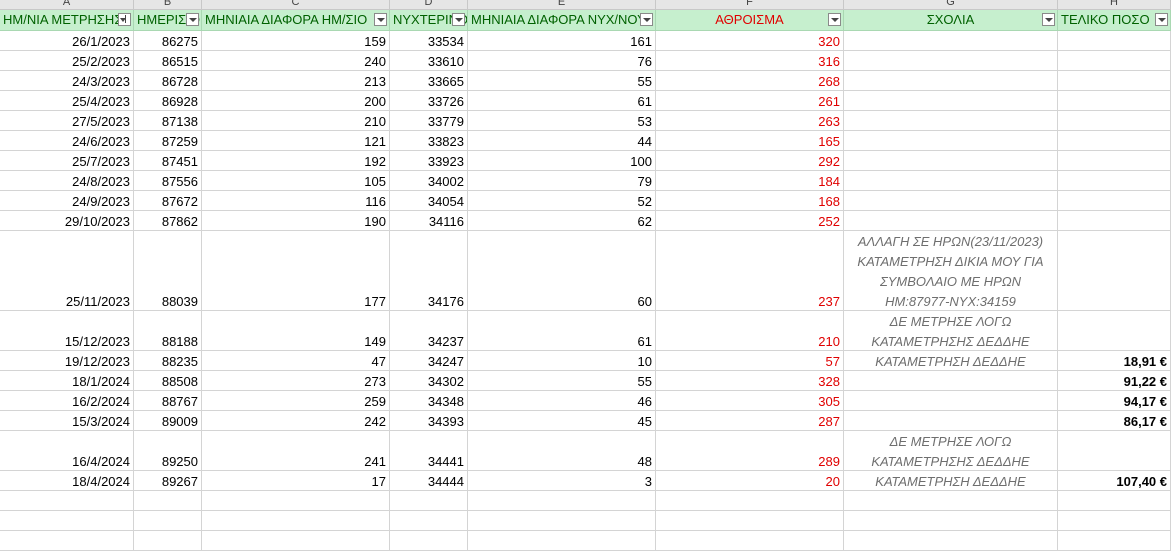 The width and height of the screenshot is (1171, 551). Describe the element at coordinates (562, 361) in the screenshot. I see `cell-night-diff: 10` at that location.